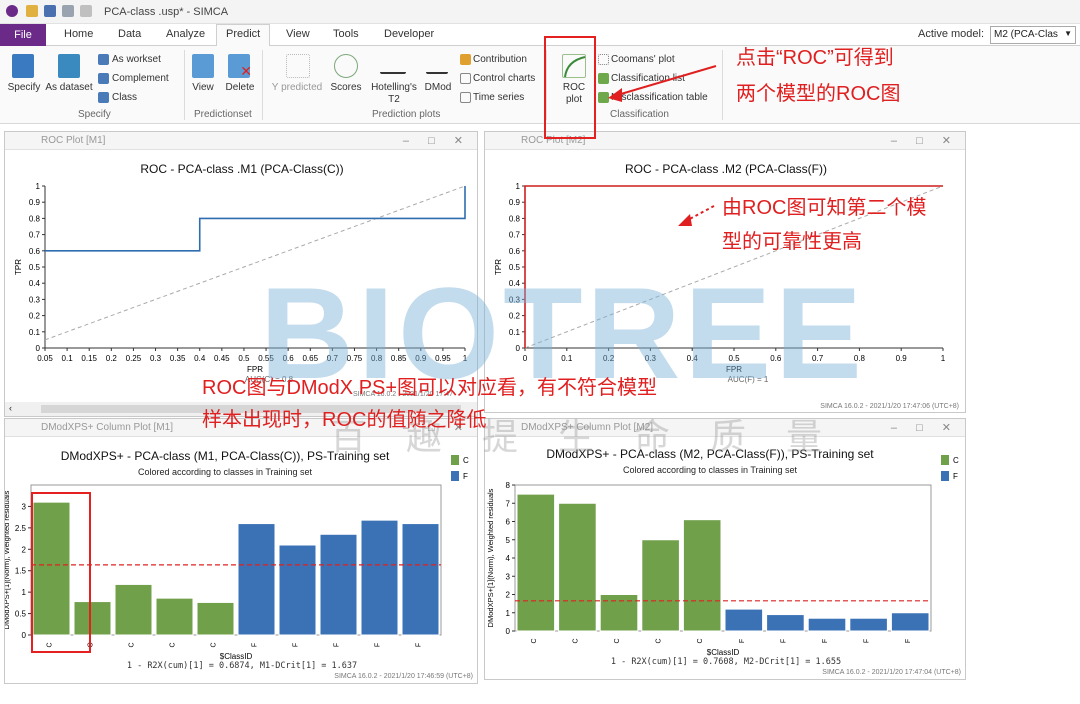 This screenshot has height=704, width=1080. Describe the element at coordinates (792, 242) in the screenshot. I see `annotation-roc-compare-2: 型的可靠性更高` at that location.